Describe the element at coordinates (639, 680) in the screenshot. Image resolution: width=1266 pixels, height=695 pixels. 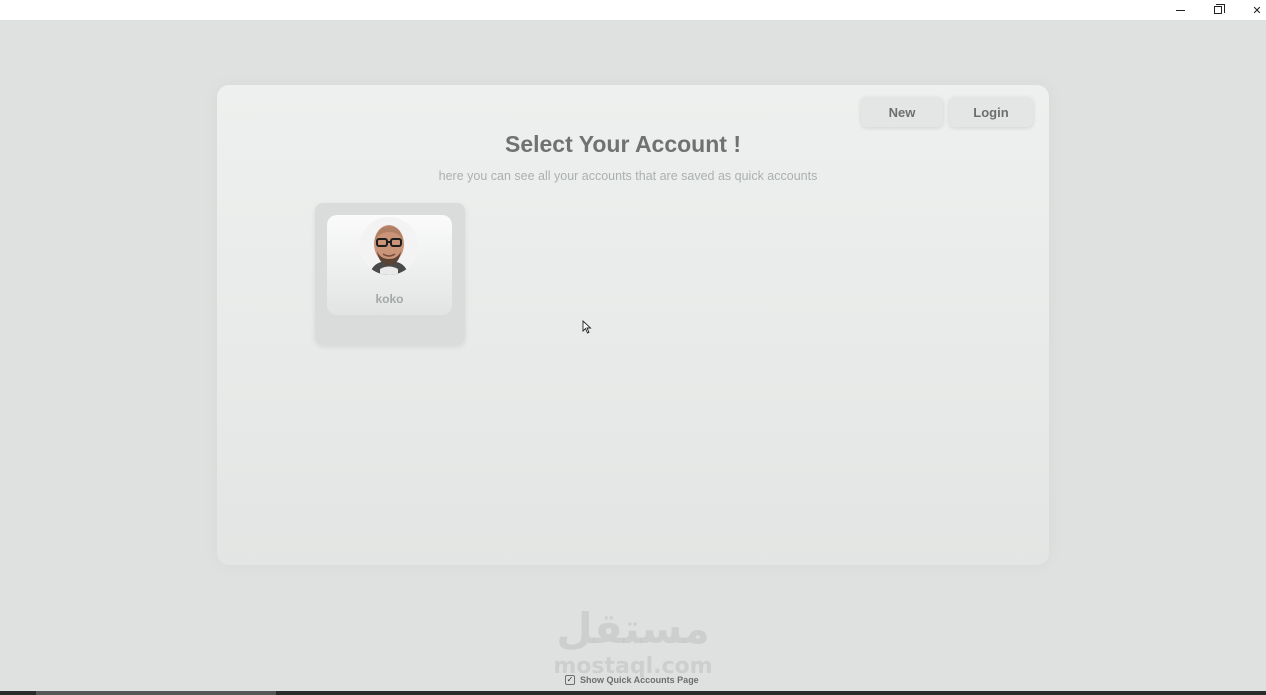
I see `show-quick-accounts-label: Show Quick Accounts Page` at that location.